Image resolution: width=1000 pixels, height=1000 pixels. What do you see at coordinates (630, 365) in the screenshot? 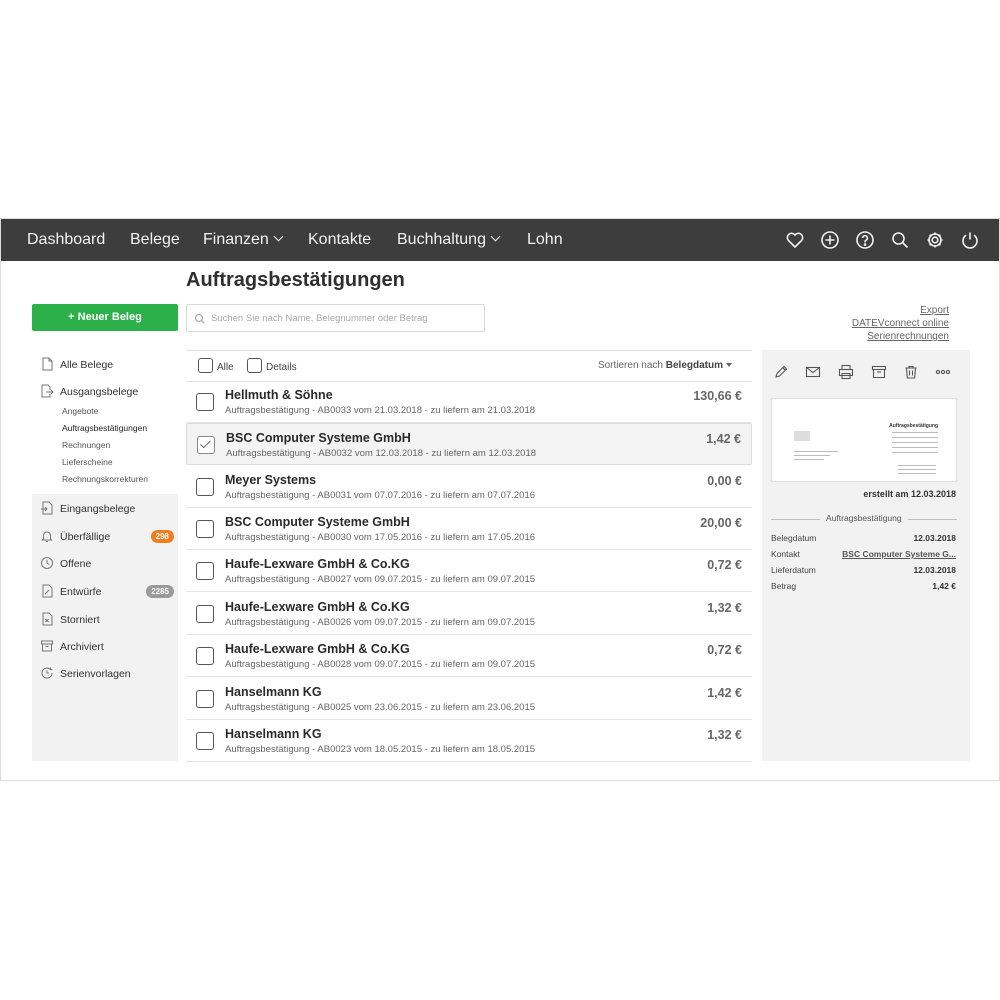
I see `sort-prefix: Sortieren nach` at bounding box center [630, 365].